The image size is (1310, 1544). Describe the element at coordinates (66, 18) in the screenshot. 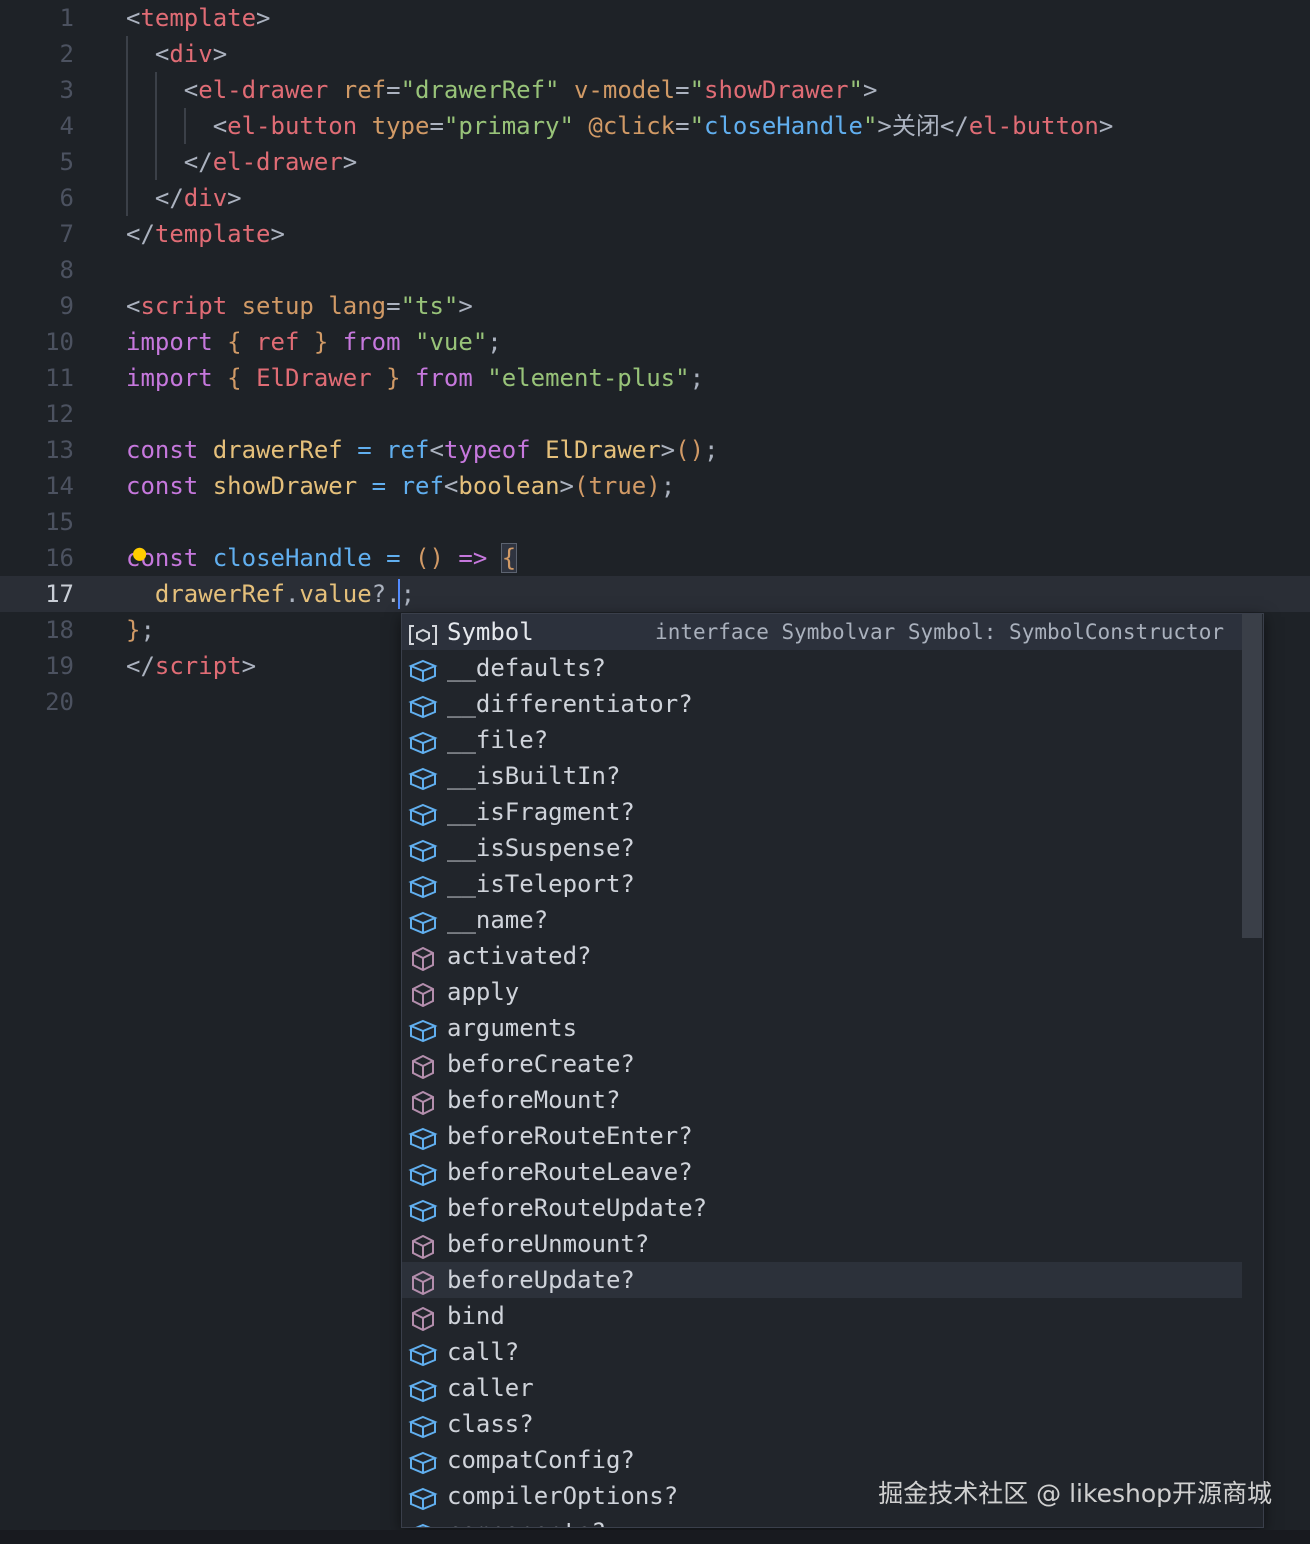

I see `line-number: 1` at that location.